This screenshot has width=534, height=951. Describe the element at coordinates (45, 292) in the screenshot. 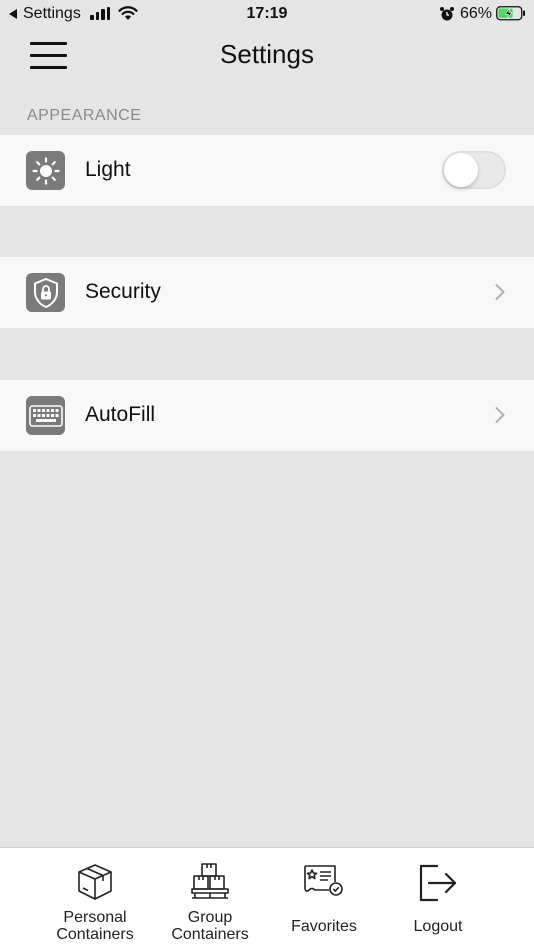

I see `shield-lock-icon` at that location.